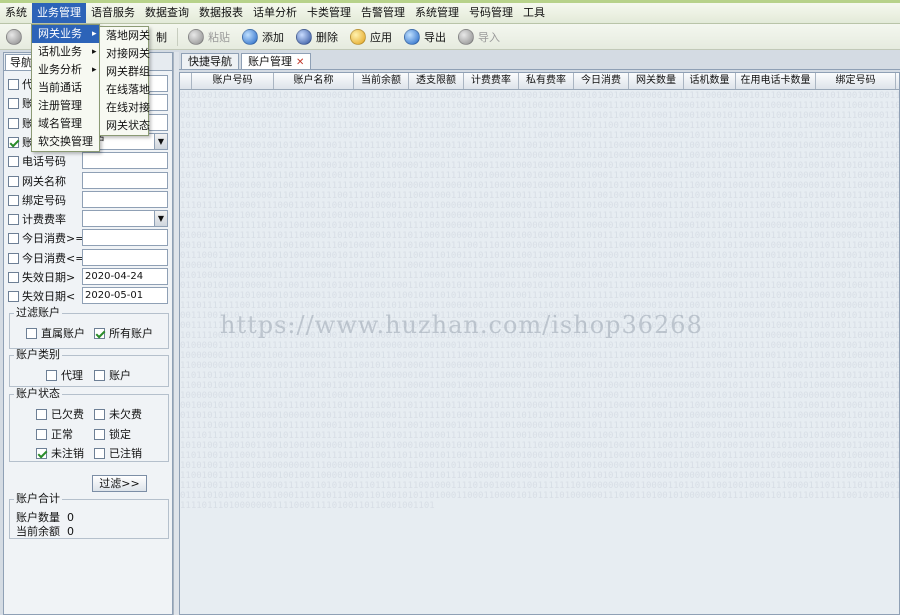  What do you see at coordinates (425, 37) in the screenshot?
I see `export-button: 导出` at bounding box center [425, 37].